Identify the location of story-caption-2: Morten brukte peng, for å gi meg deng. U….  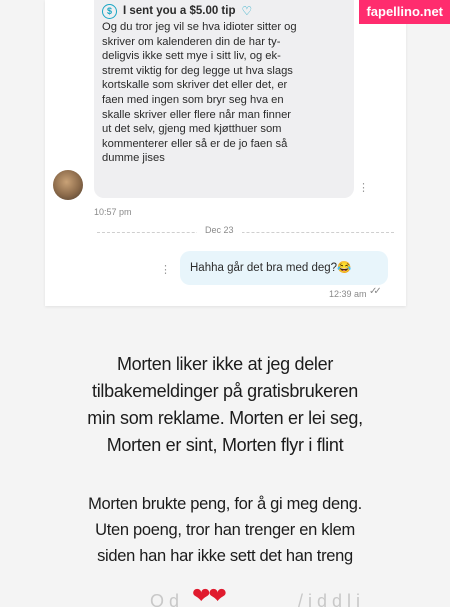
(225, 530).